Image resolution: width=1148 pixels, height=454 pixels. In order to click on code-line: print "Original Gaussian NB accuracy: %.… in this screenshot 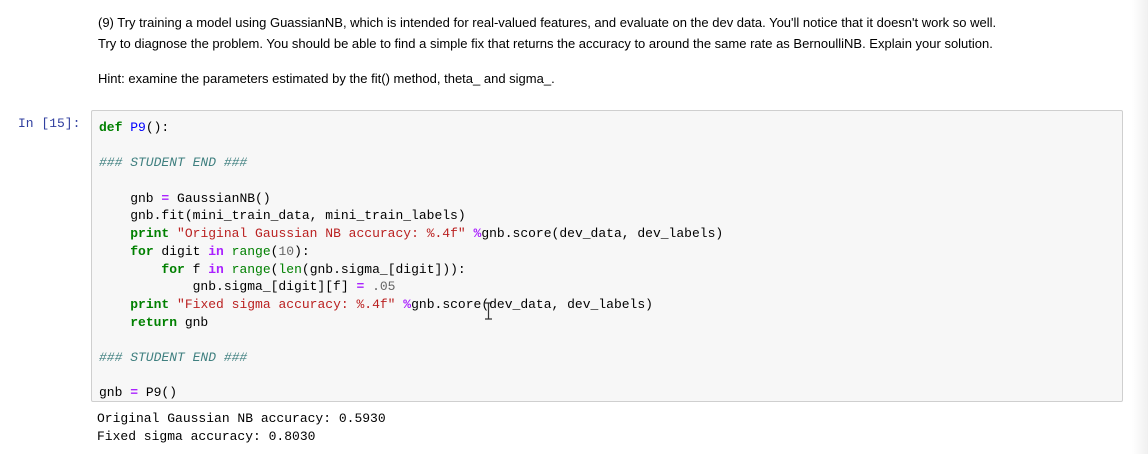, I will do `click(411, 234)`.